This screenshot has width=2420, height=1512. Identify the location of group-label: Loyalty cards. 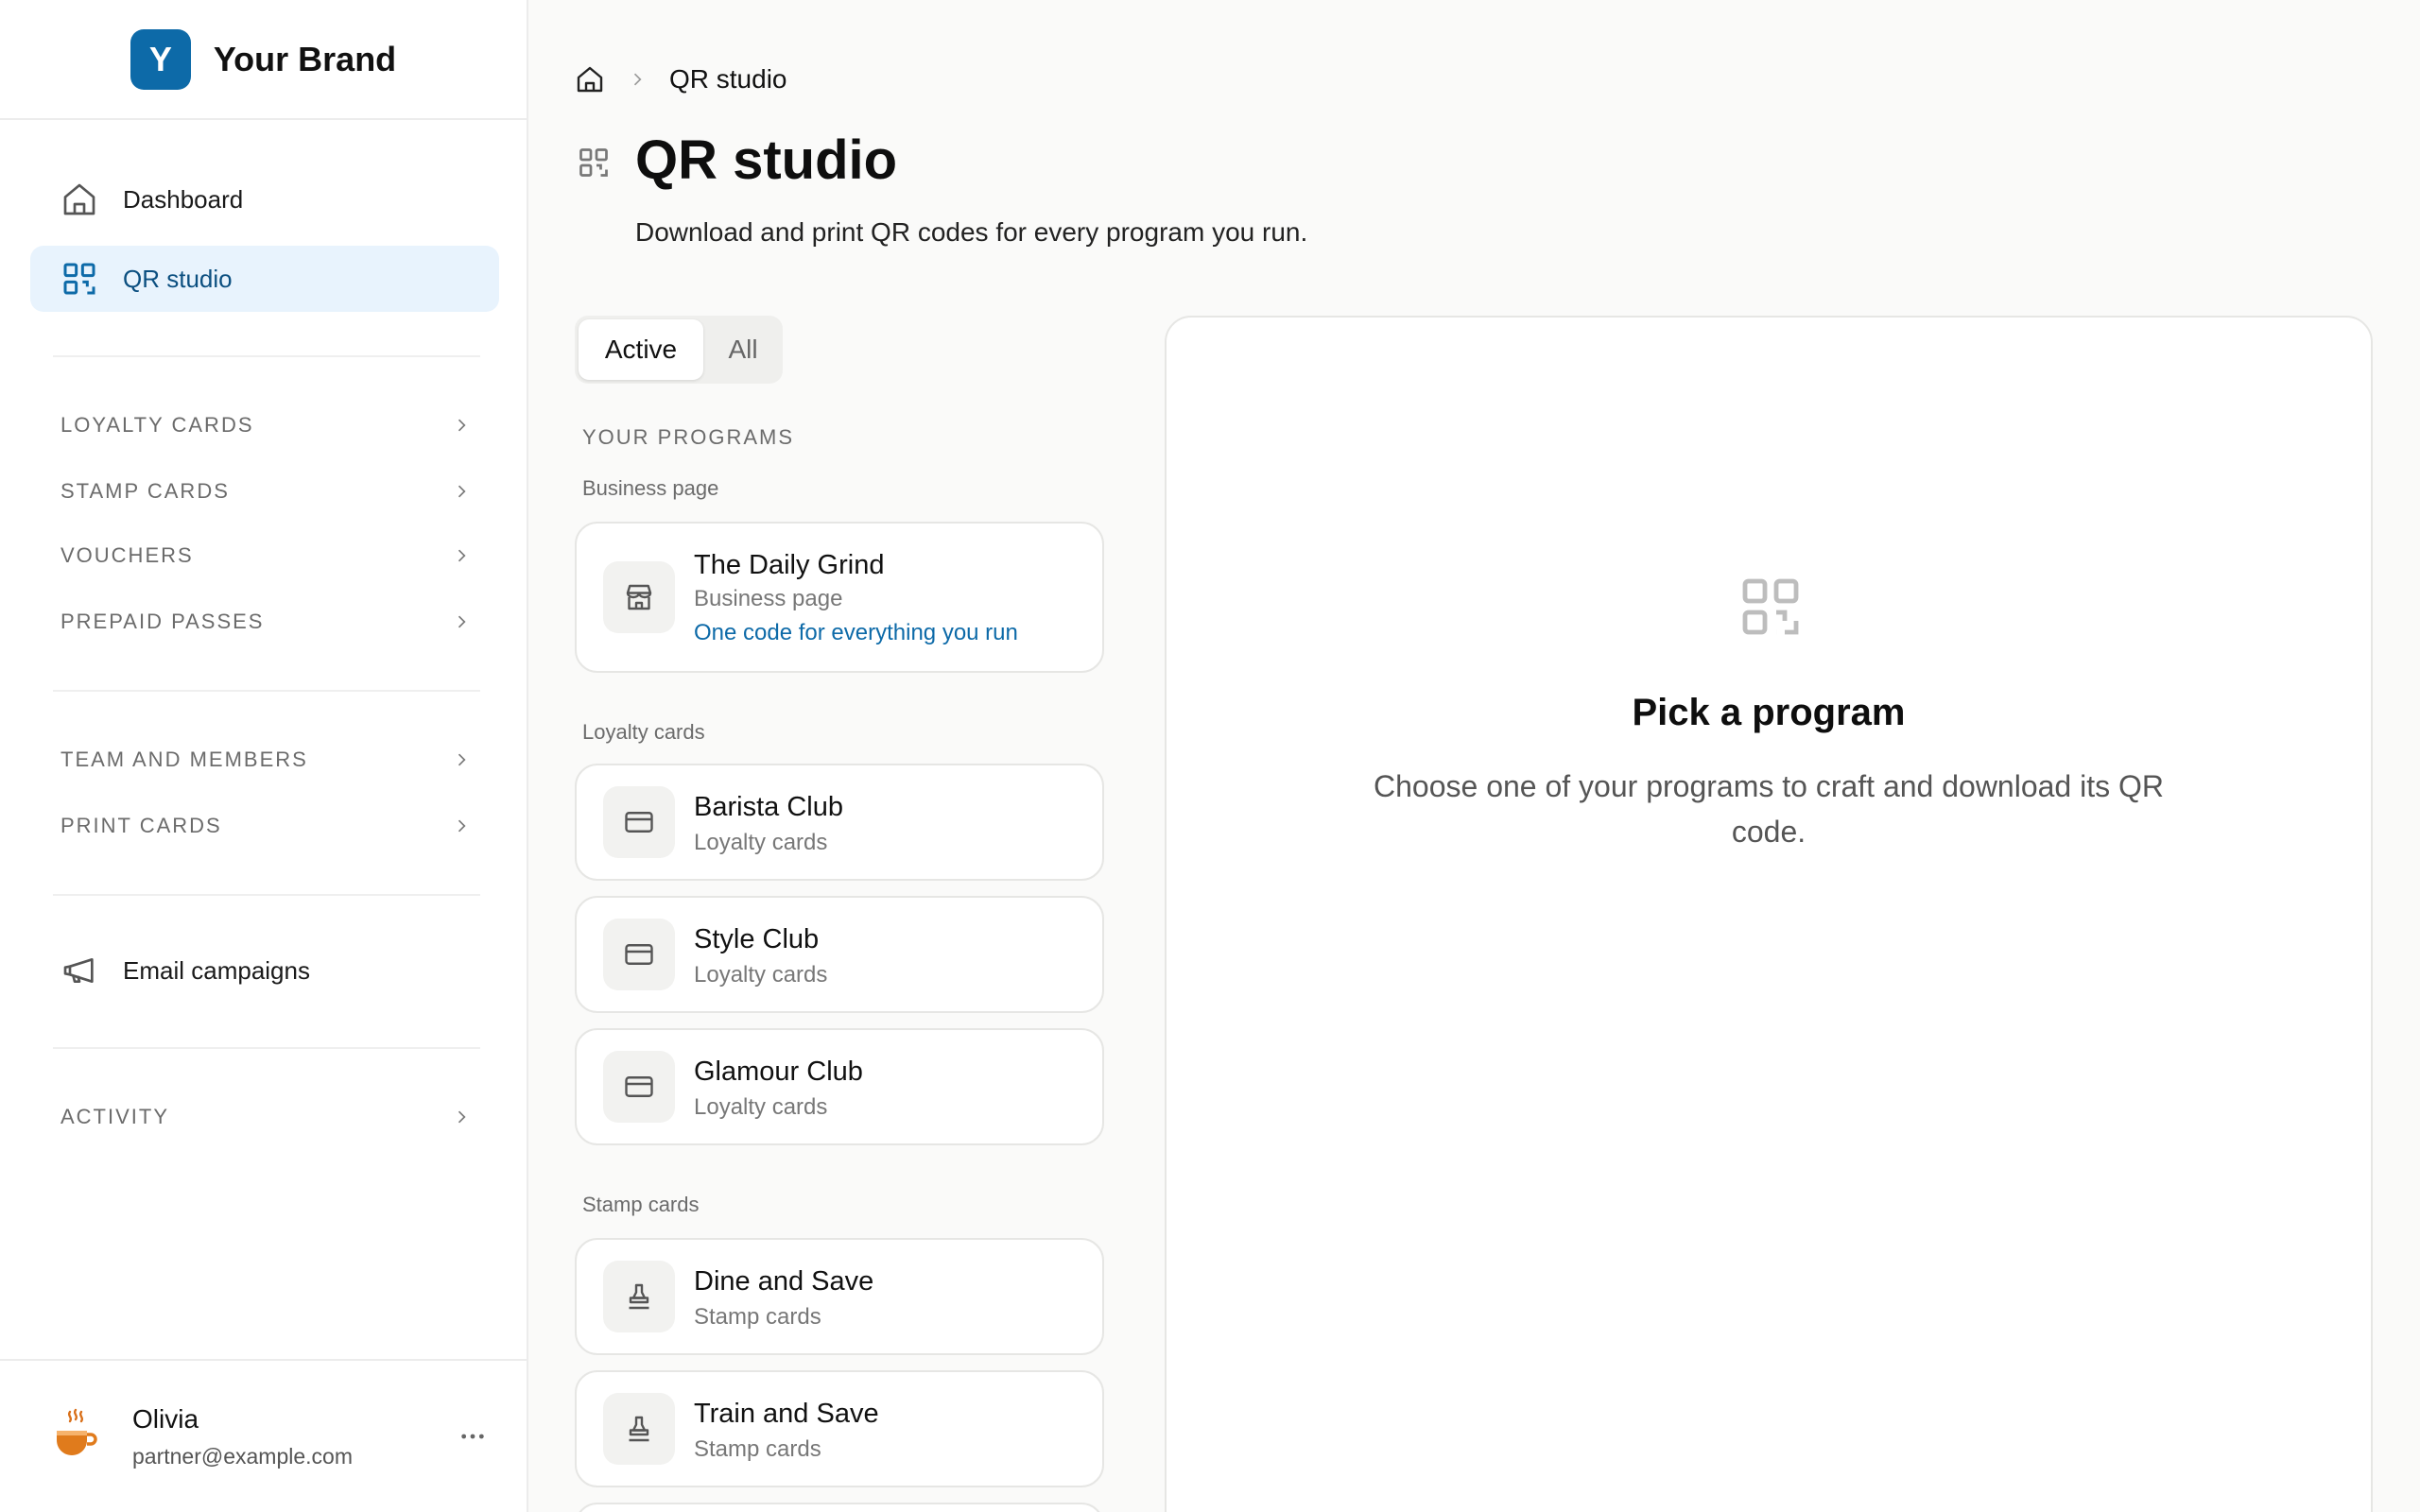
(643, 732).